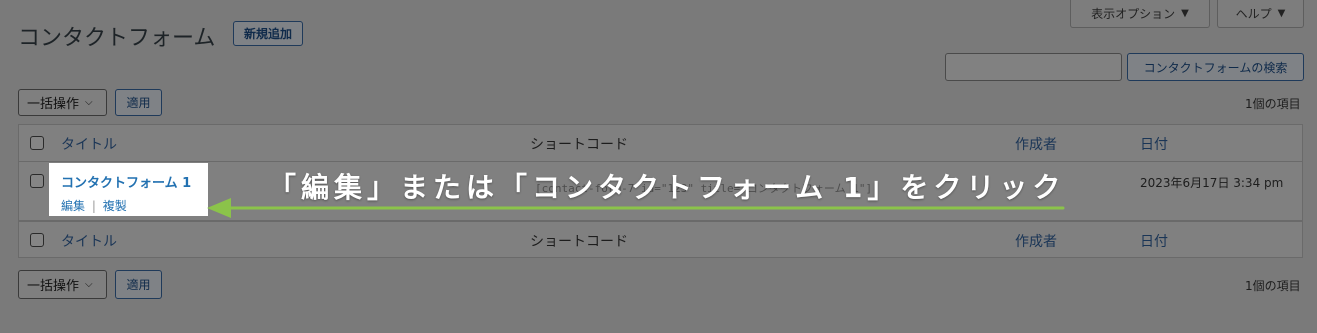 The height and width of the screenshot is (333, 1317). I want to click on column-author: 作成者, so click(1036, 144).